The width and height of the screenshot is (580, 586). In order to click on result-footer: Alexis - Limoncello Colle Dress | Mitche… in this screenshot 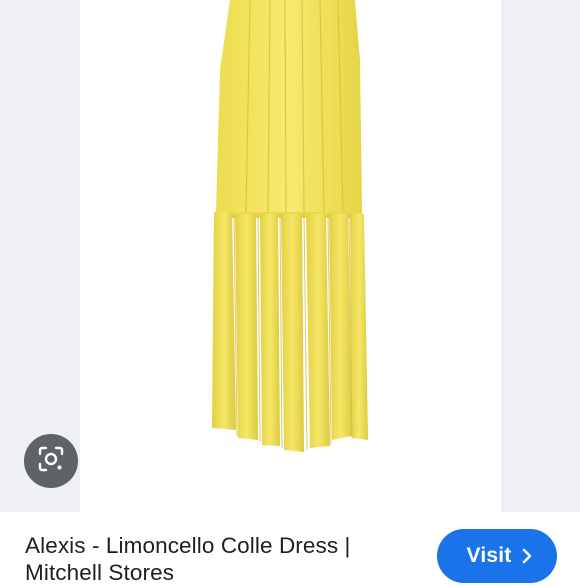, I will do `click(290, 548)`.